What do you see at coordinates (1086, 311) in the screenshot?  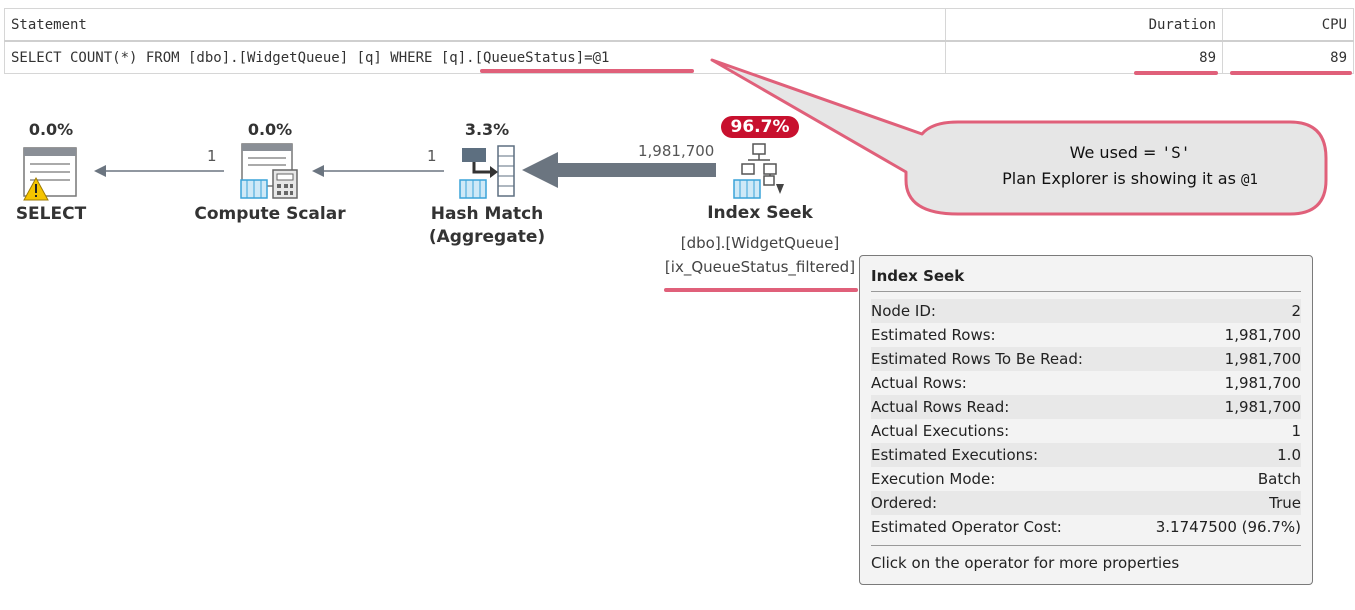 I see `tooltip-property-row: Node ID: 2` at bounding box center [1086, 311].